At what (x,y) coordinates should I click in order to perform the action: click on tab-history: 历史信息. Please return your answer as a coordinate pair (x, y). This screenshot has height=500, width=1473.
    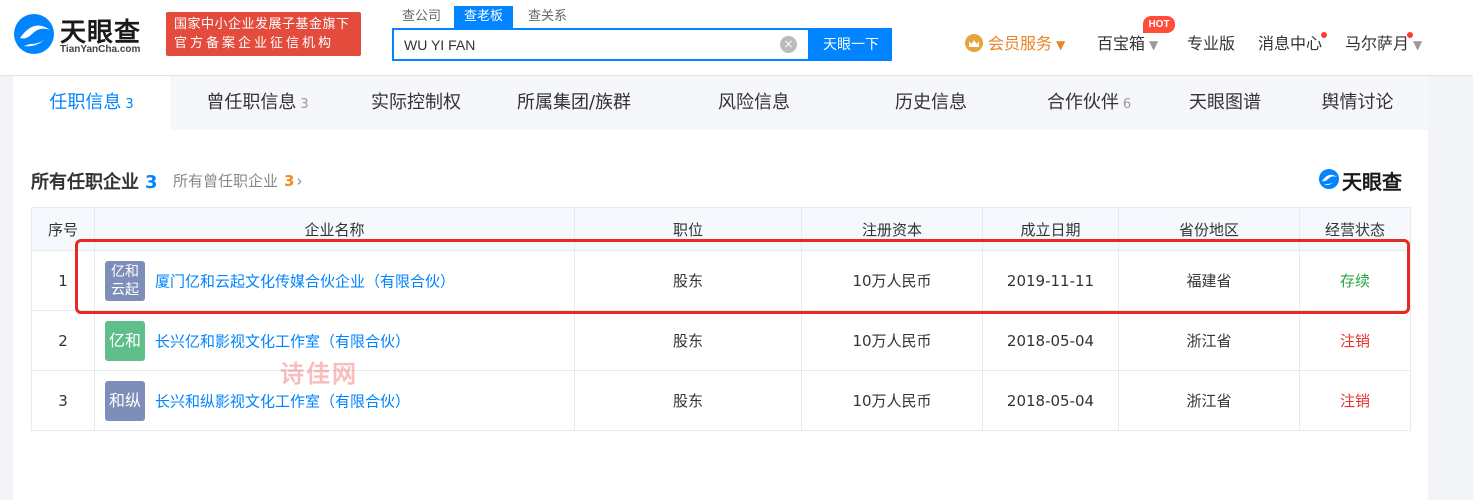
    Looking at the image, I should click on (931, 103).